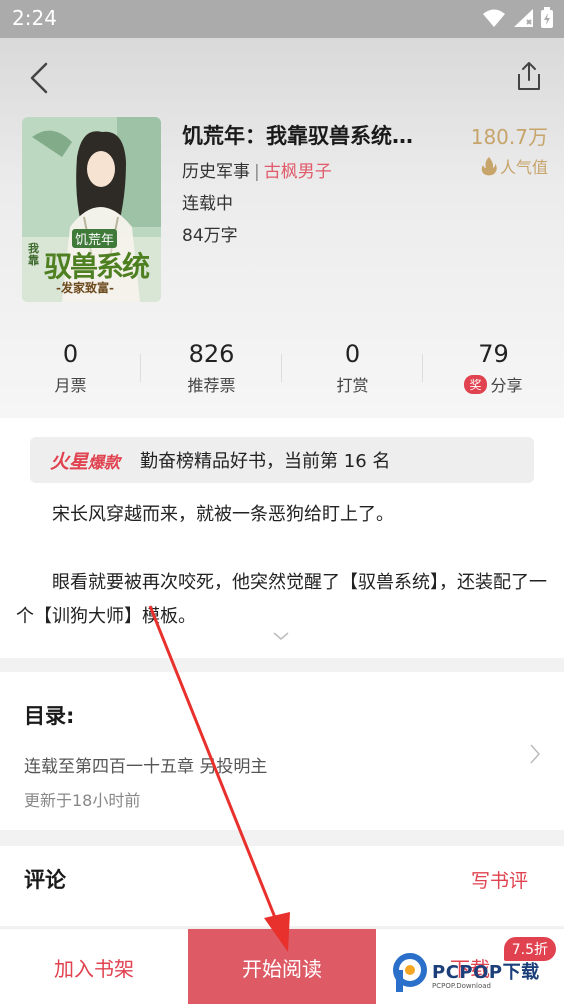 The width and height of the screenshot is (564, 1004). I want to click on hot-logo-main: 火星, so click(69, 461).